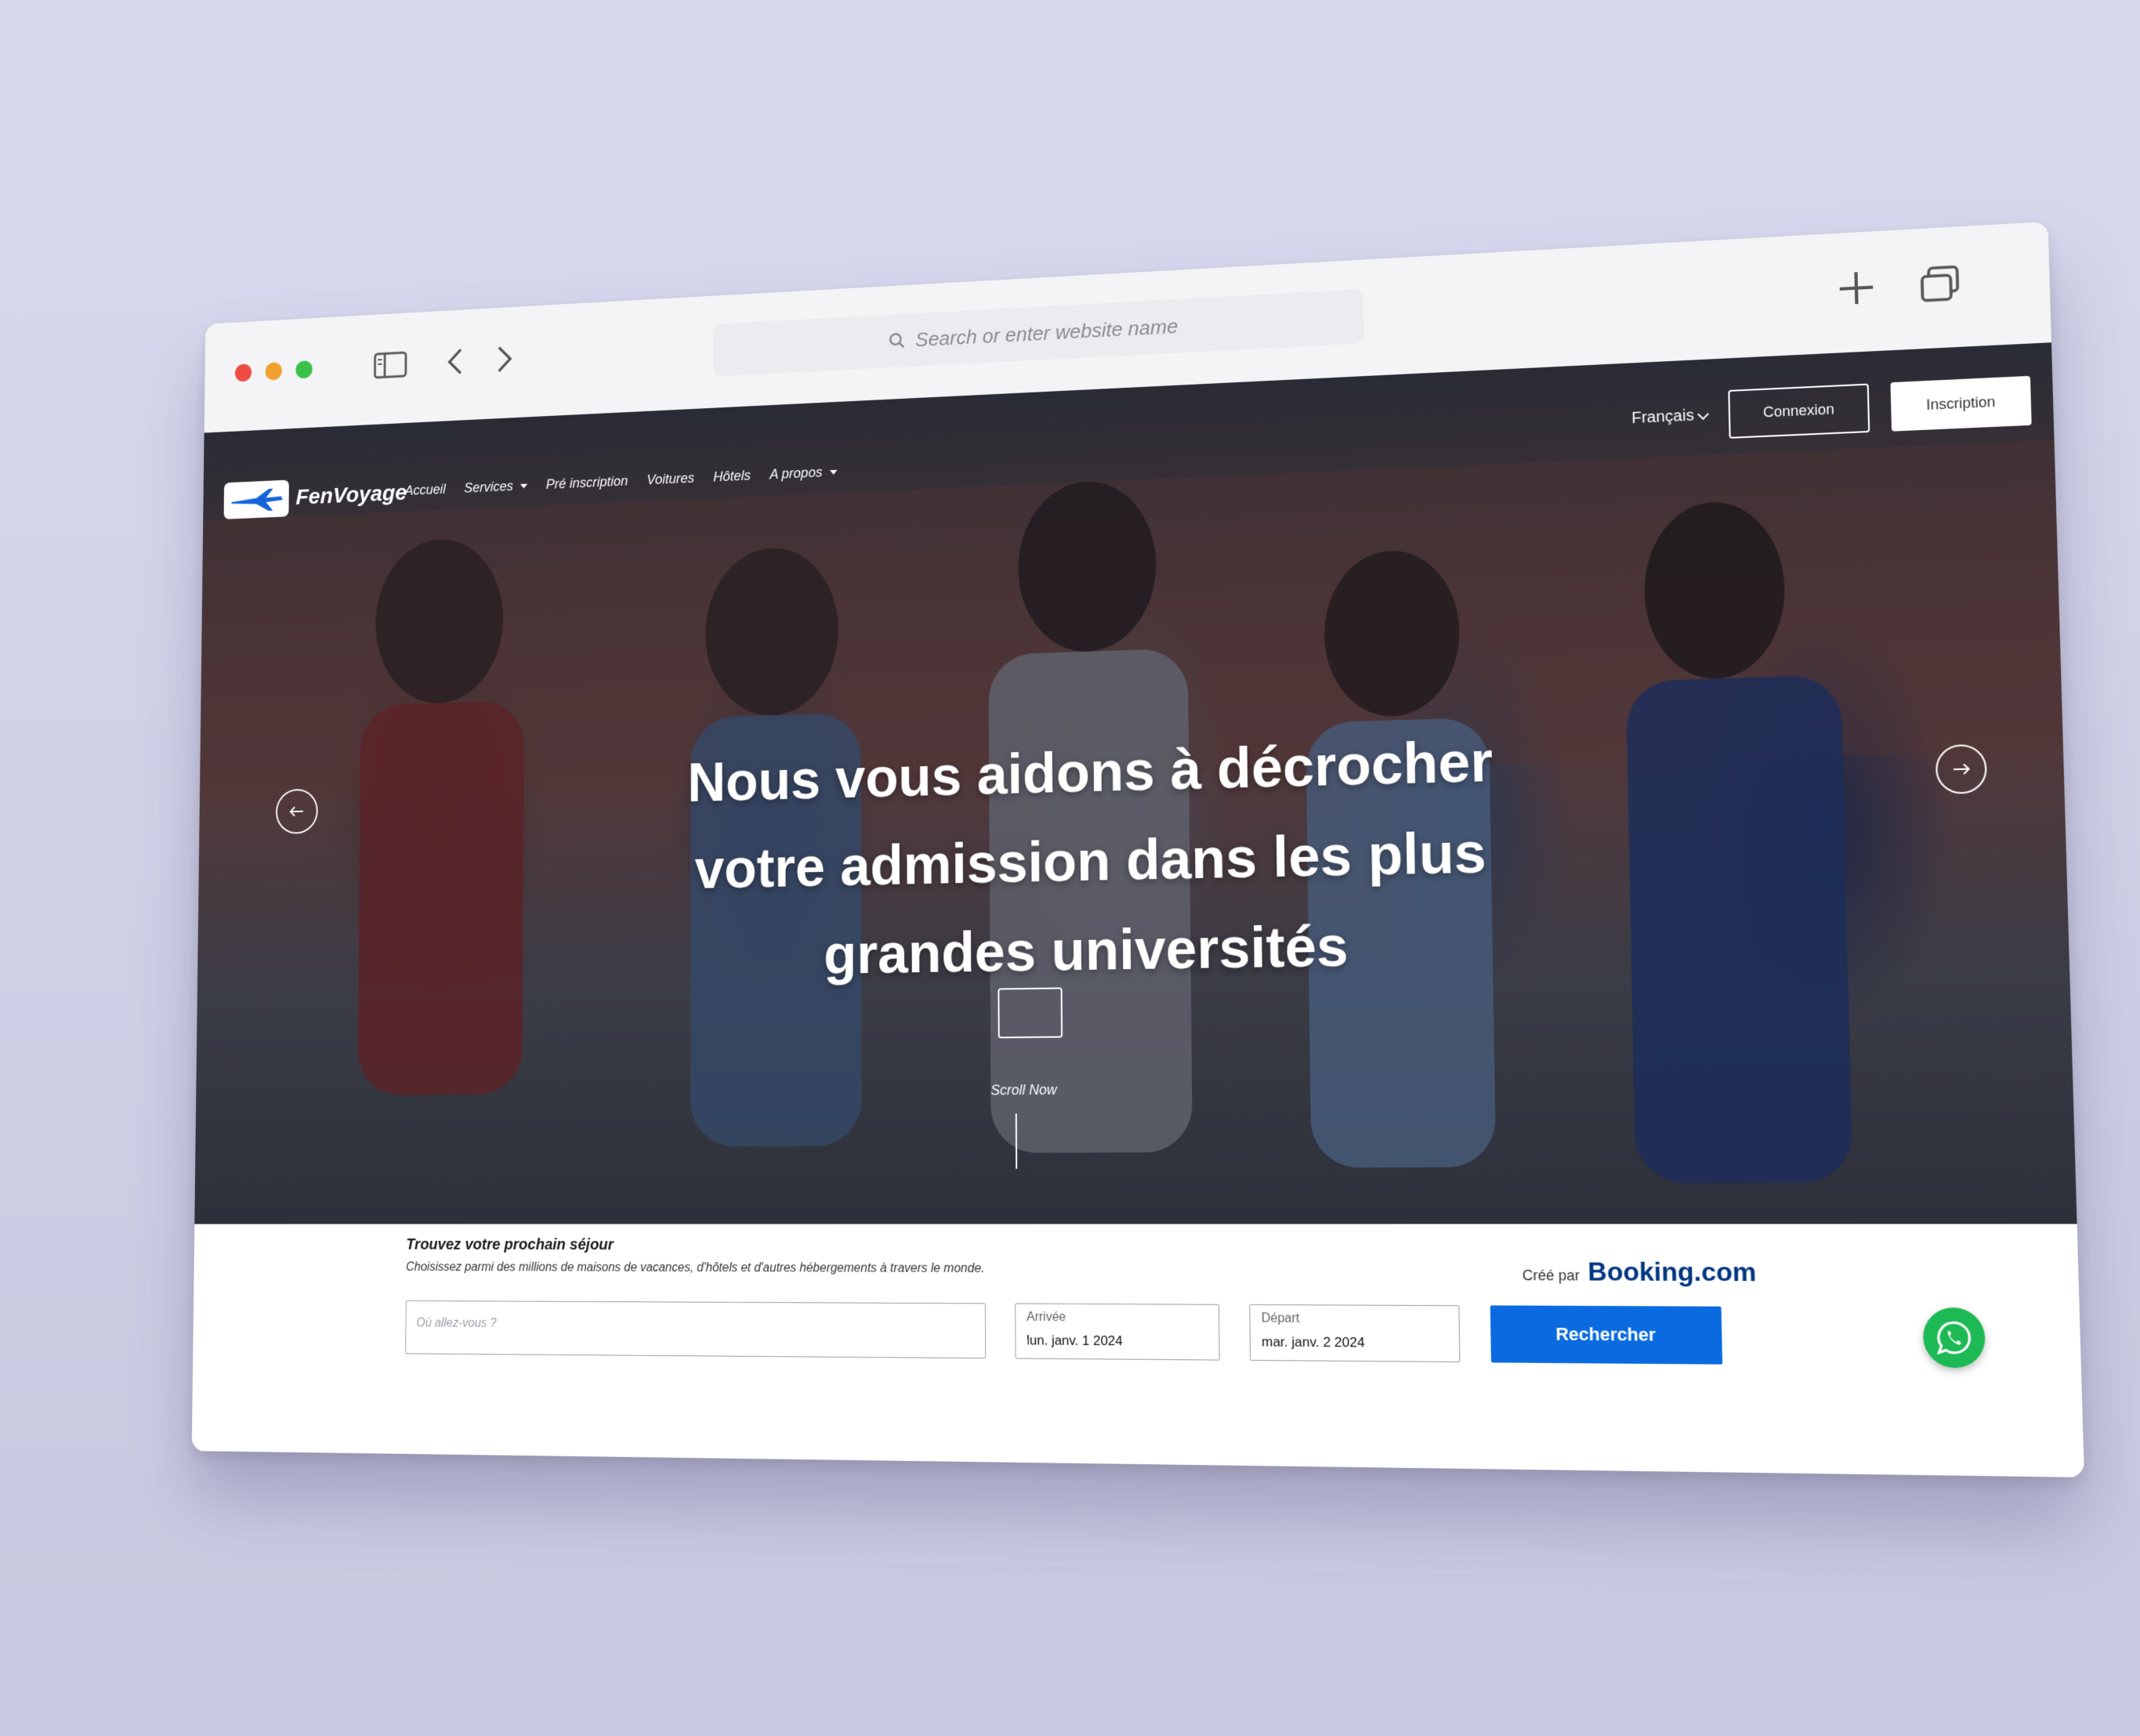 Image resolution: width=2140 pixels, height=1736 pixels. Describe the element at coordinates (455, 362) in the screenshot. I see `chevron-left-icon` at that location.